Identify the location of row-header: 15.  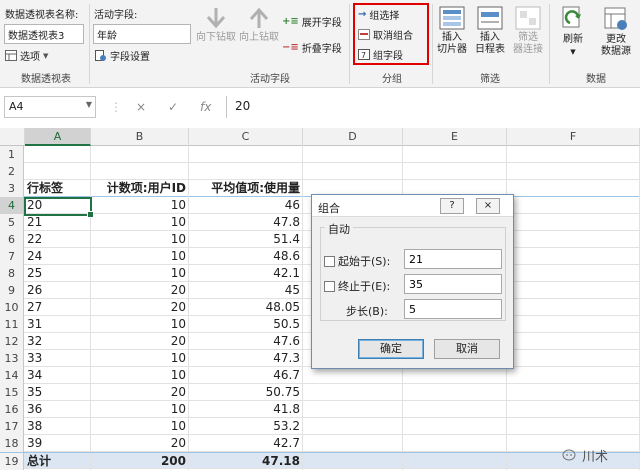
(12, 392).